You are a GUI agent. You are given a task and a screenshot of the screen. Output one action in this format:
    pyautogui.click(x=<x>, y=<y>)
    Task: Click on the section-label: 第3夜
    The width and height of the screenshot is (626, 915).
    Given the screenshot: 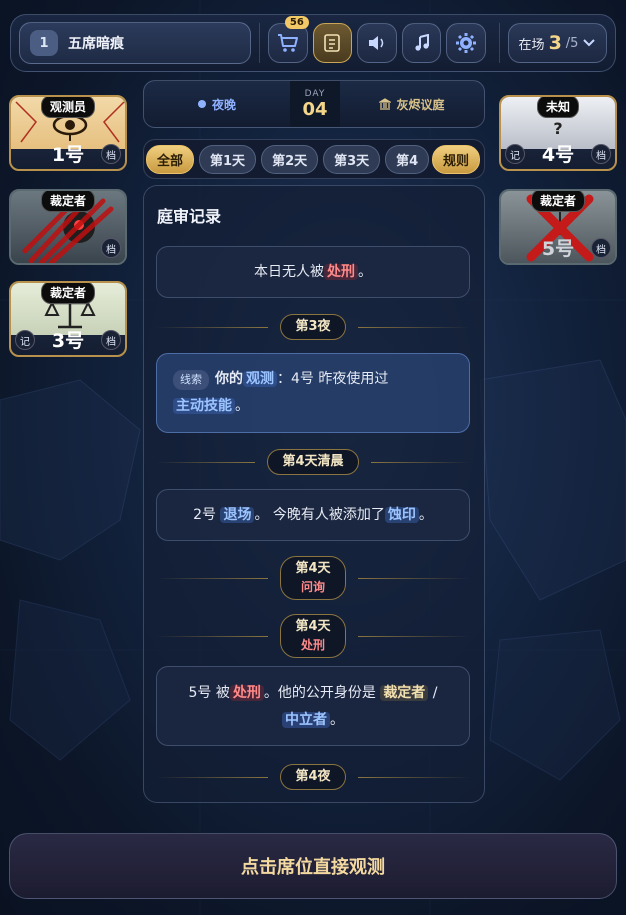 What is the action you would take?
    pyautogui.click(x=313, y=327)
    